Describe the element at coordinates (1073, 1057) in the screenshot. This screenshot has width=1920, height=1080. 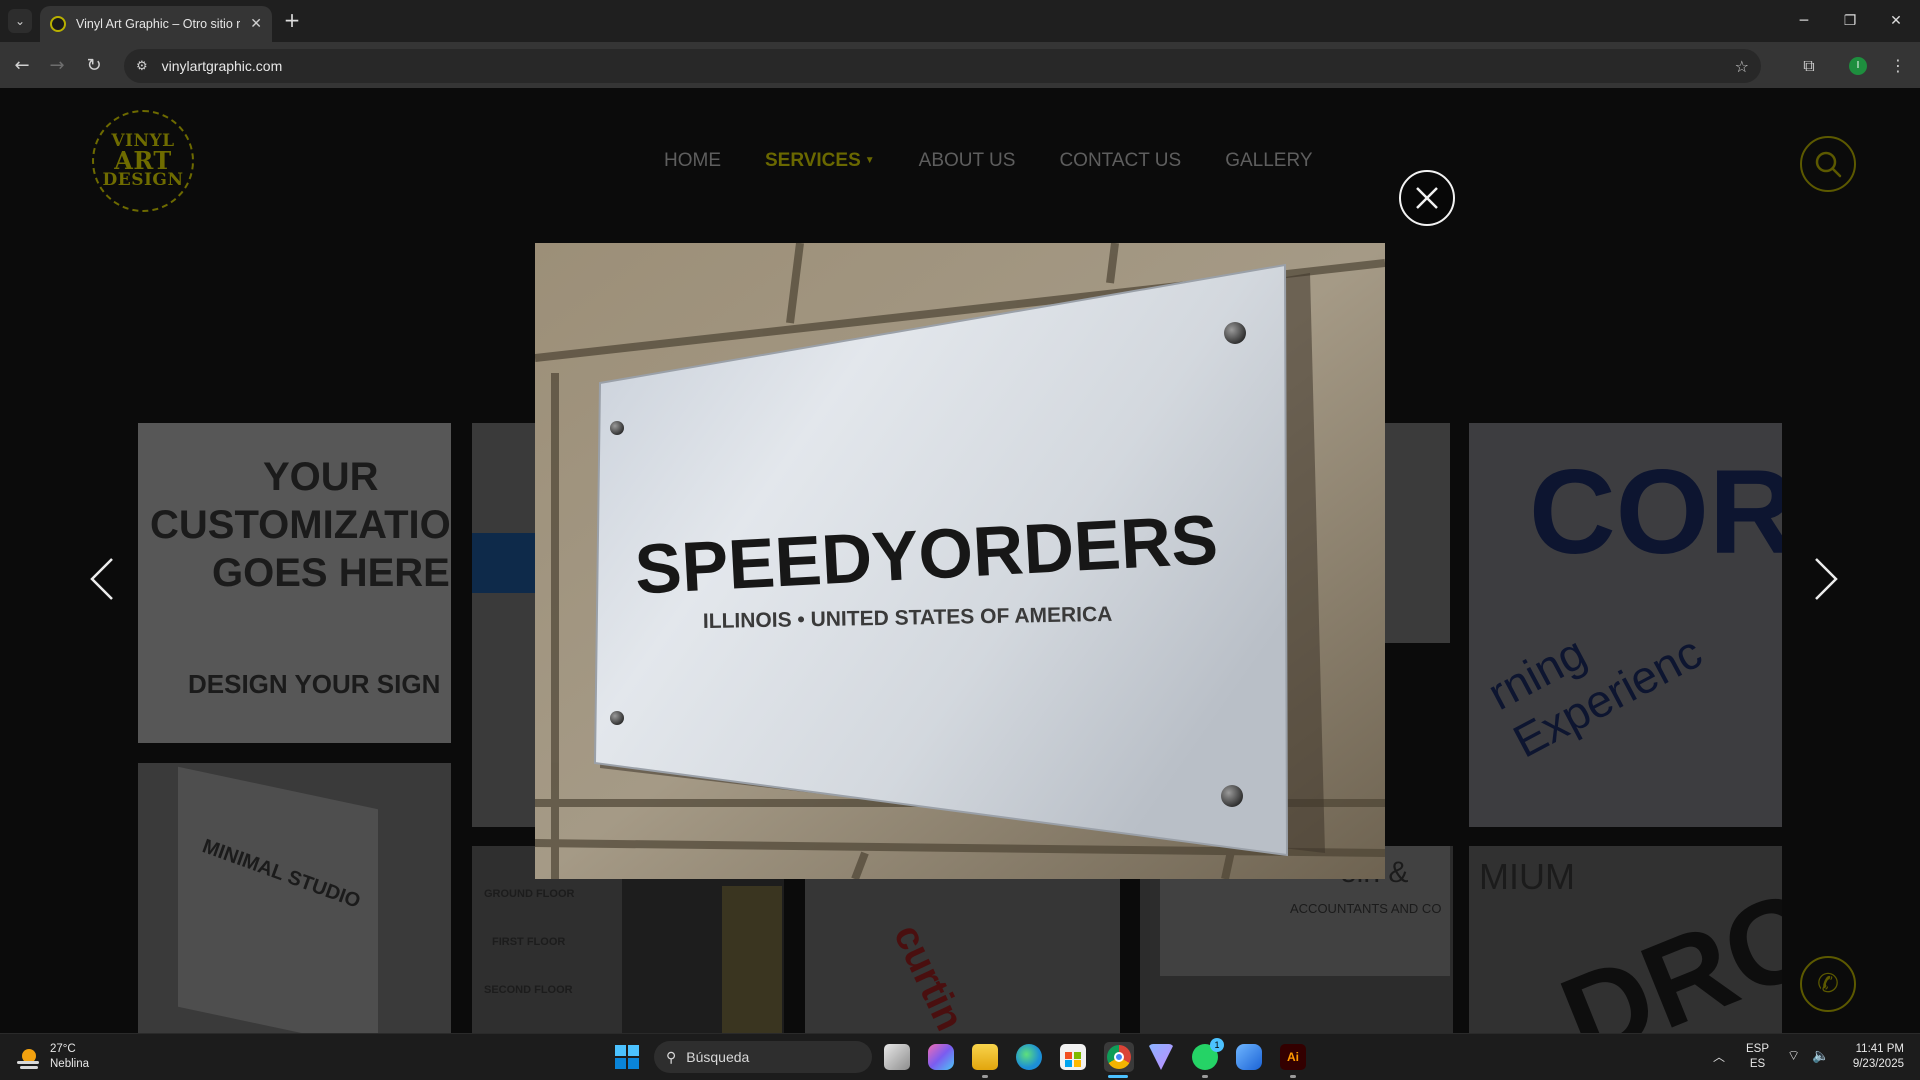
I see `microsoft-store-icon` at that location.